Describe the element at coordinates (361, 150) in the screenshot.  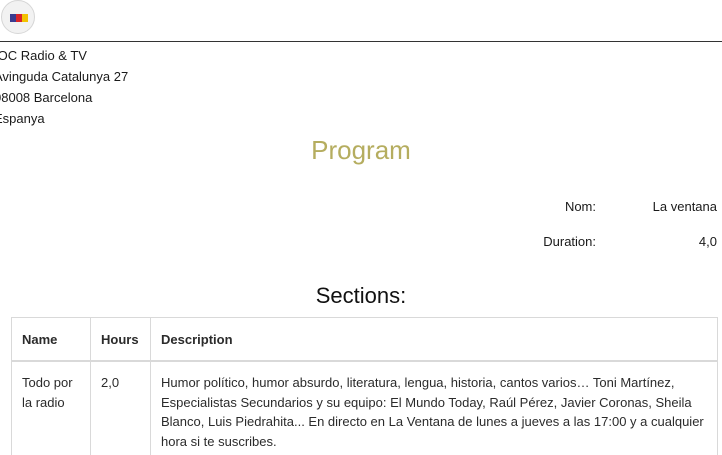
I see `program-title: Program` at that location.